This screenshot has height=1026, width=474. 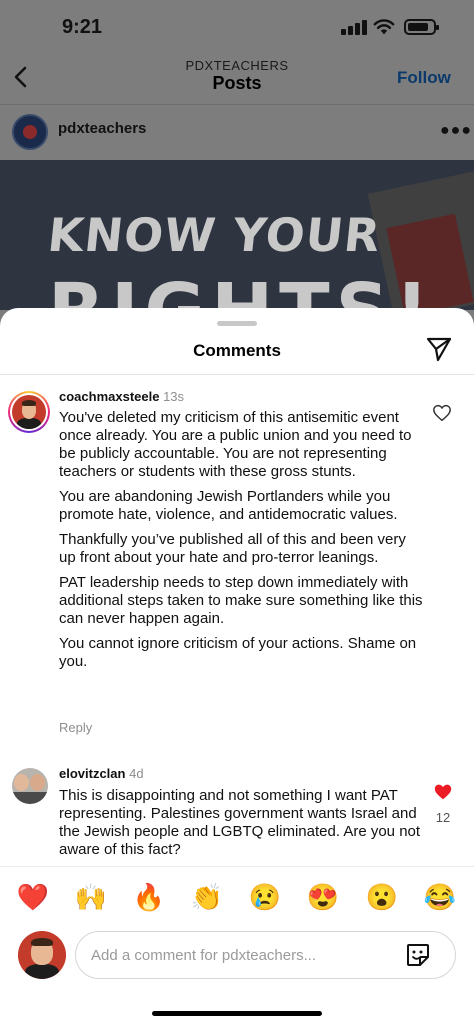 What do you see at coordinates (443, 817) in the screenshot?
I see `like-count: 12` at bounding box center [443, 817].